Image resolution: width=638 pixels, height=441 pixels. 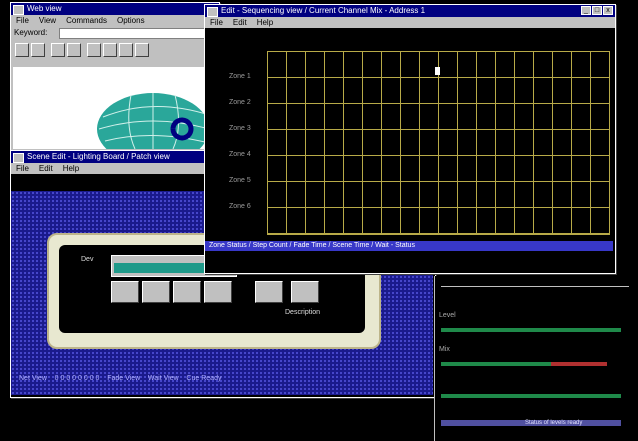 I want to click on browser-toolbar, so click(x=115, y=51).